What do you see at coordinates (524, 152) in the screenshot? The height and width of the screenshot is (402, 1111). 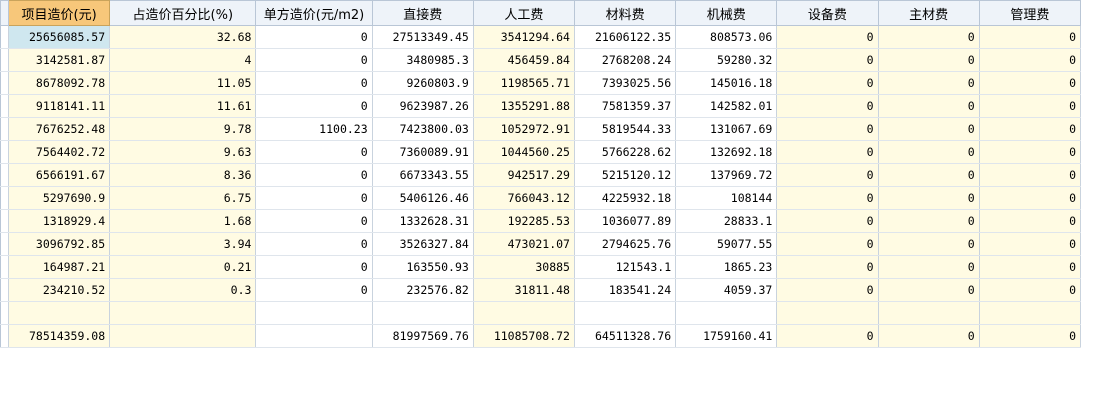 I see `cell-labor-cost: 1044560.25` at bounding box center [524, 152].